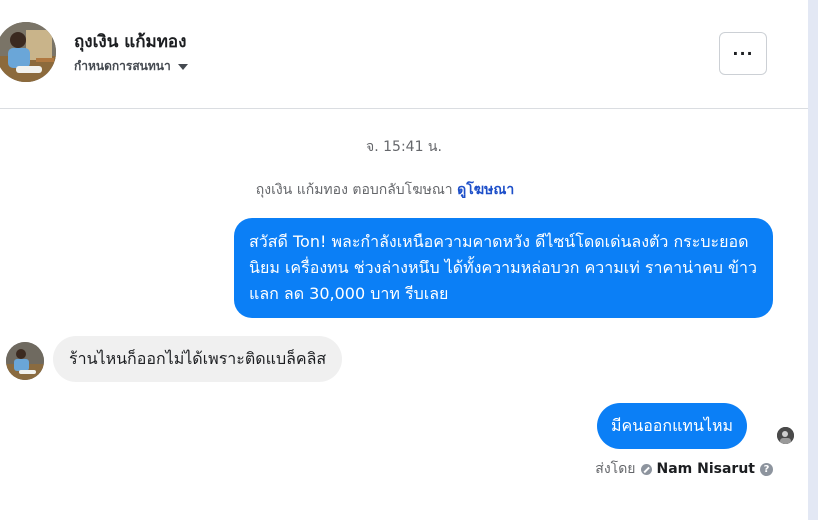 This screenshot has width=818, height=520. I want to click on caret-down-icon, so click(182, 66).